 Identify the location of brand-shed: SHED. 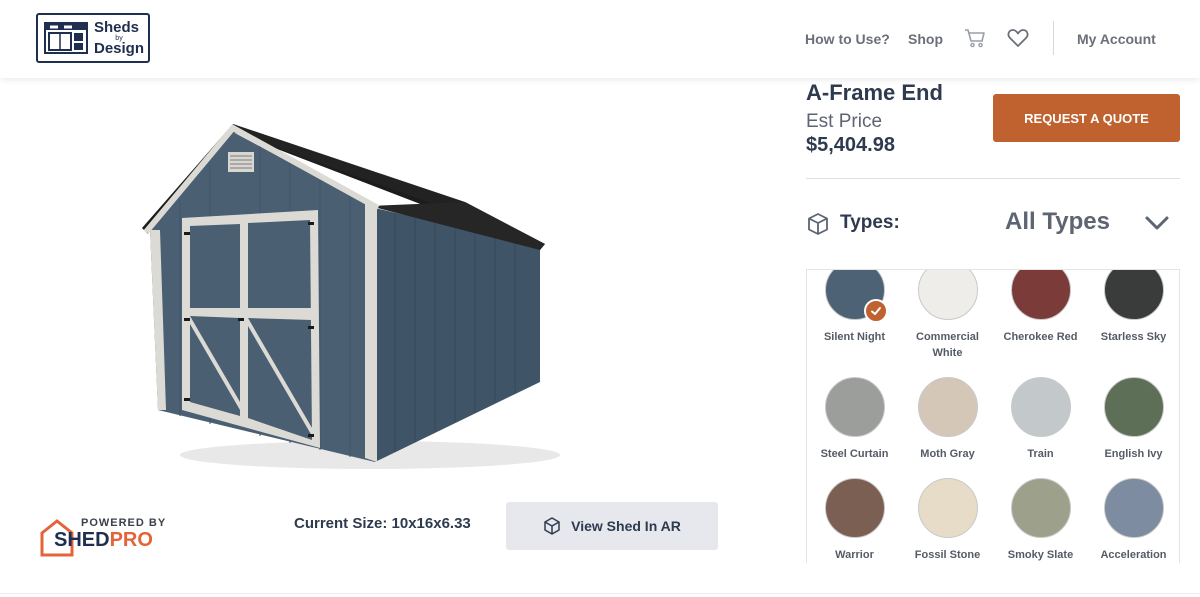
(82, 540).